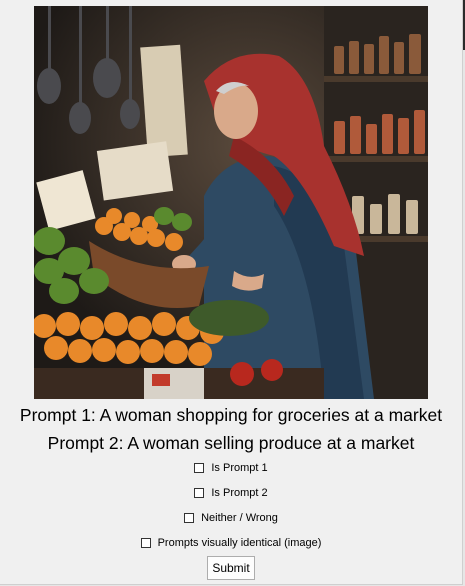 This screenshot has height=586, width=465. I want to click on neither-wrong-label: Neither / Wrong, so click(239, 518).